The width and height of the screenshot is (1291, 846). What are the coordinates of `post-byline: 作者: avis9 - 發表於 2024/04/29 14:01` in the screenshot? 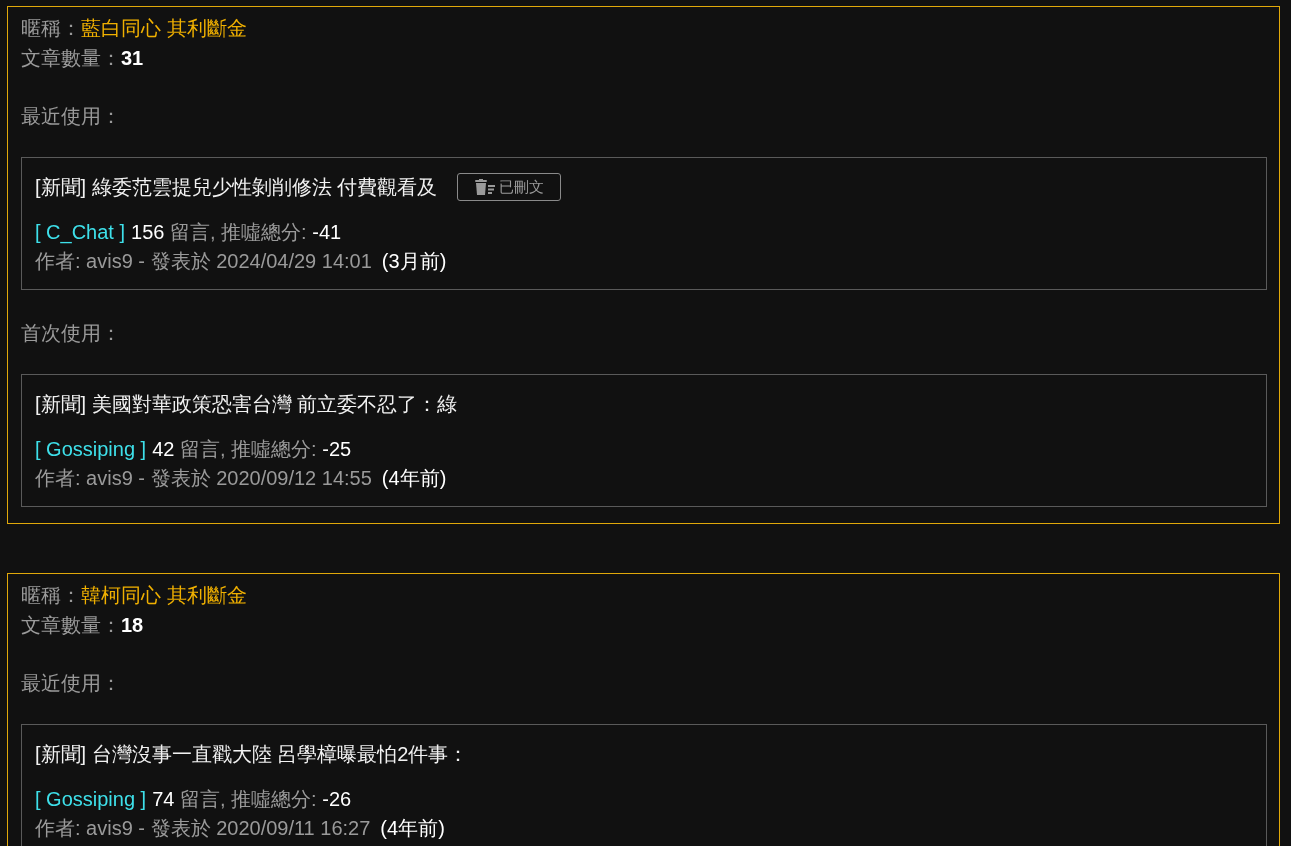 It's located at (203, 261).